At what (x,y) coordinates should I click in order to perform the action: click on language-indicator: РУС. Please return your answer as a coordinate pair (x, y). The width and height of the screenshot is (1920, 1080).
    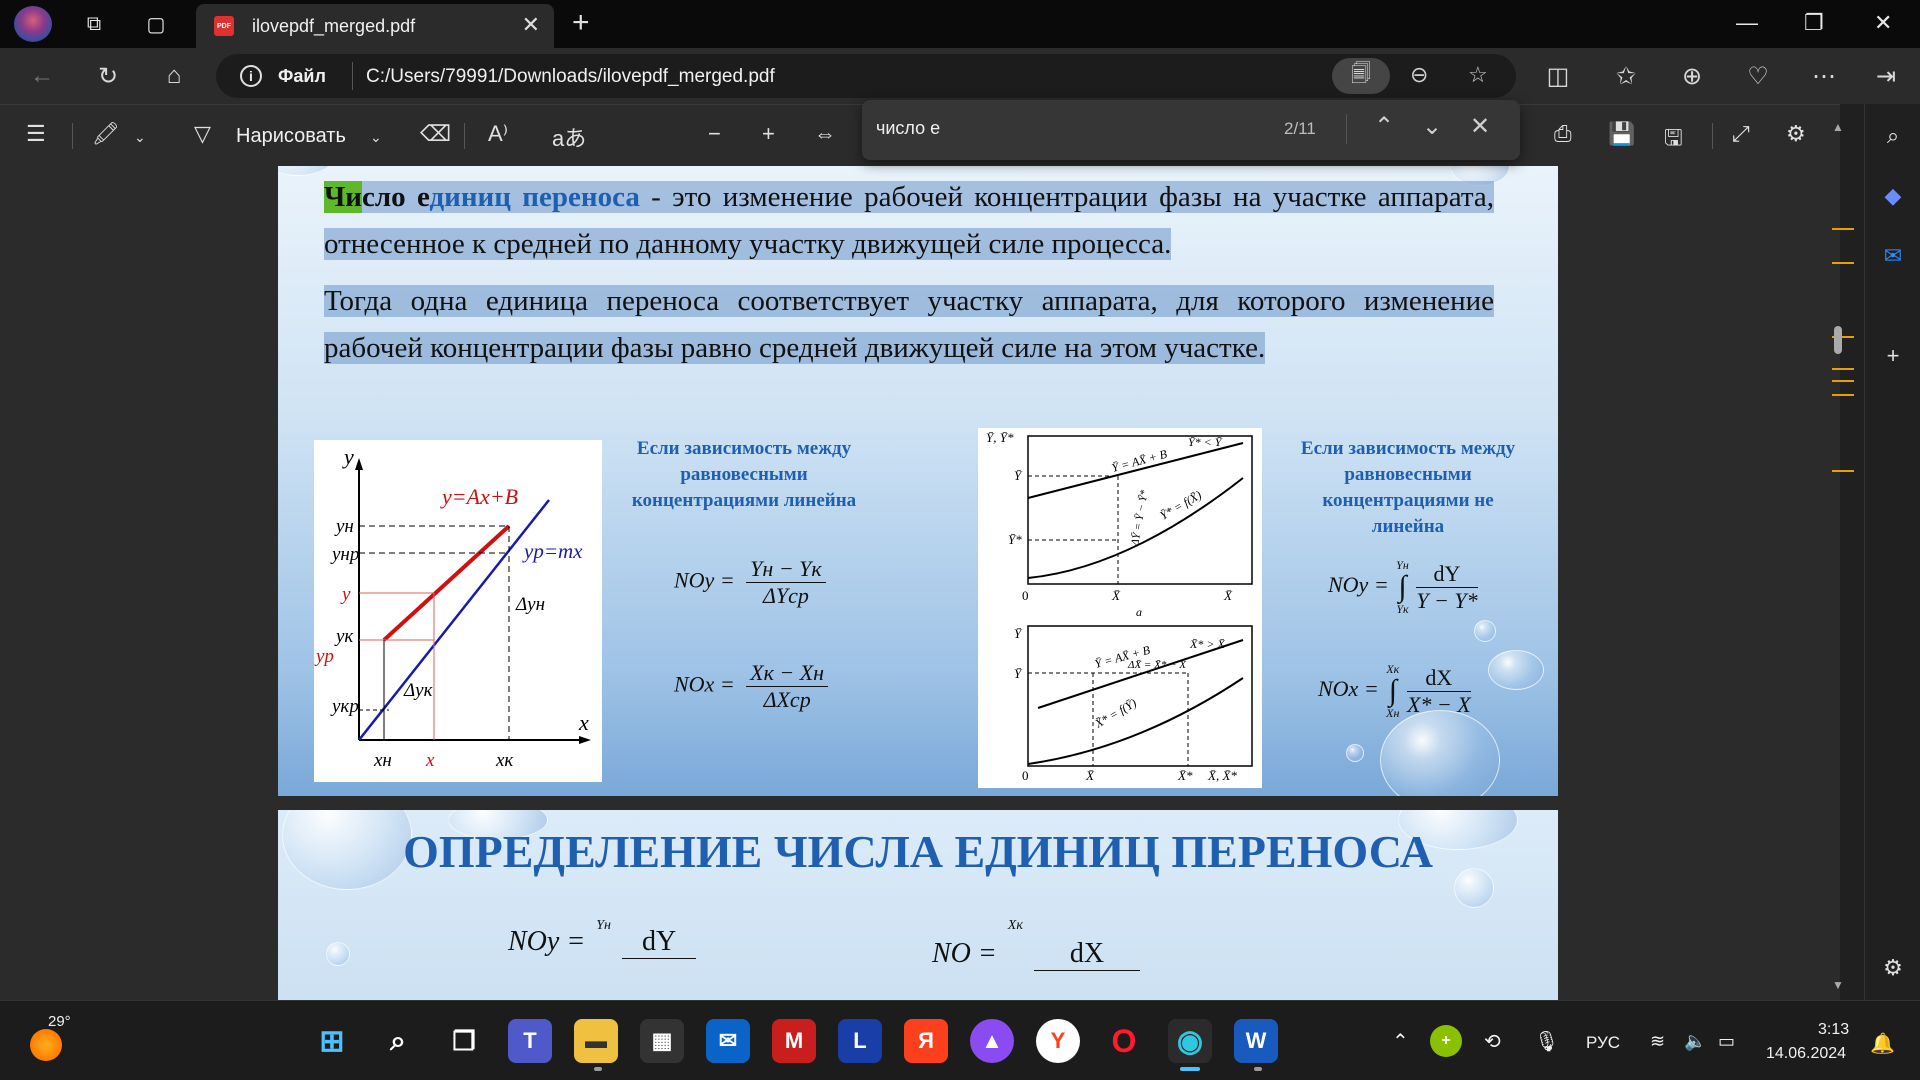
    Looking at the image, I should click on (1603, 1043).